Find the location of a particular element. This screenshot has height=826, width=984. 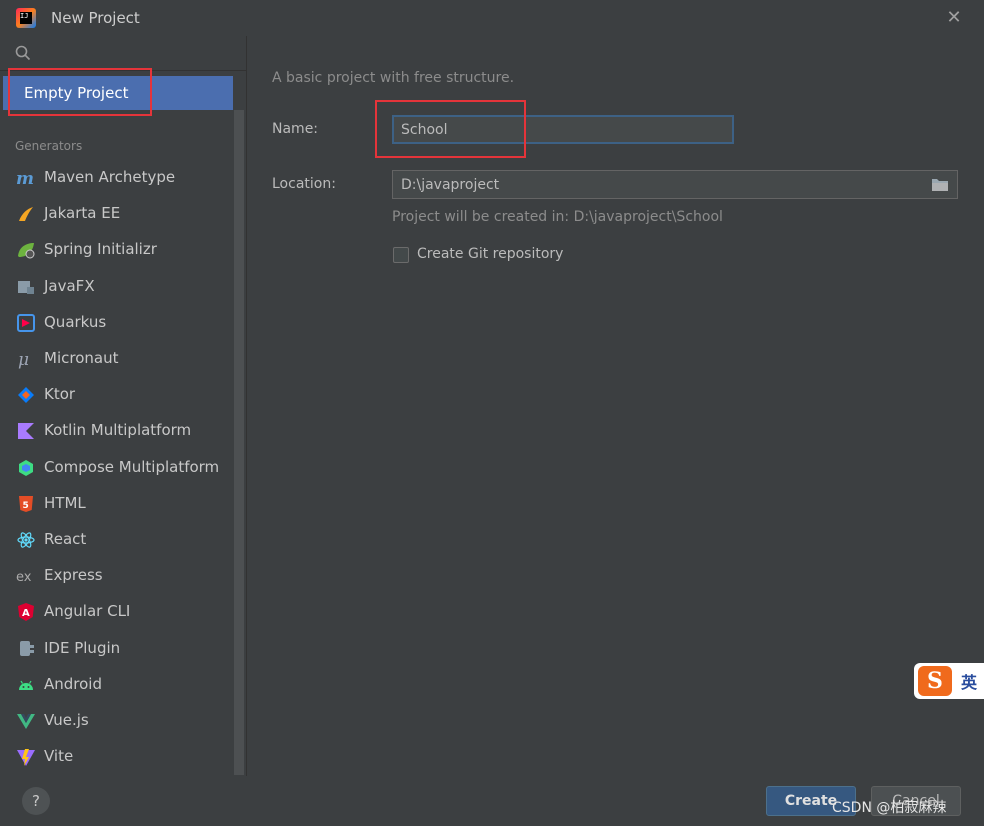

svg-text: m is located at coordinates (25, 178).